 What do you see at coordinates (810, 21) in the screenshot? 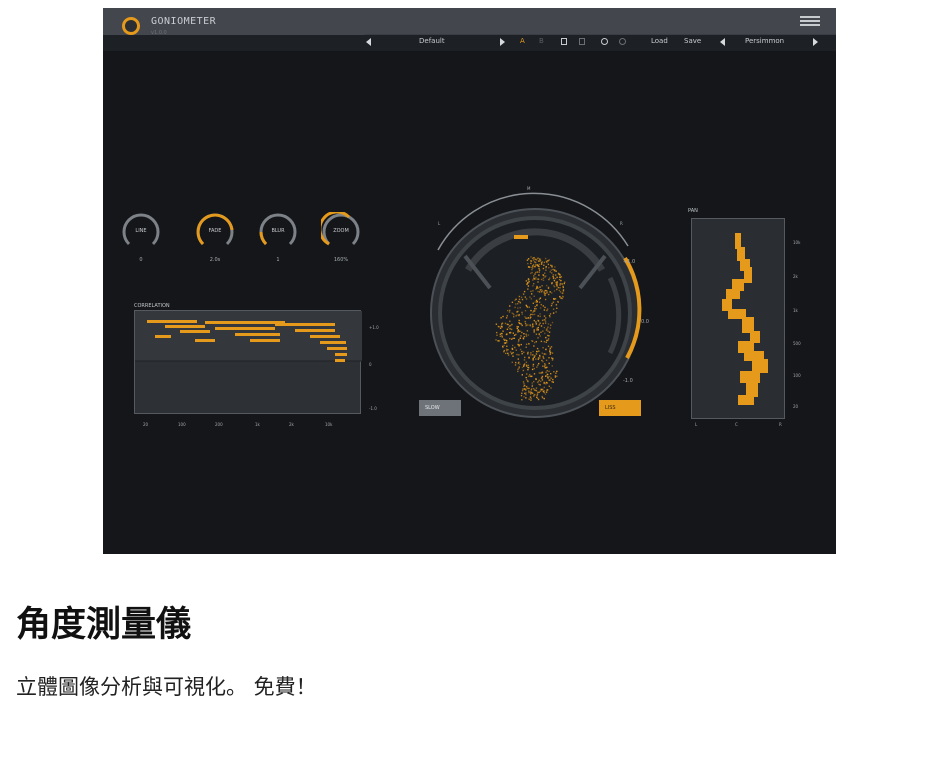
I see `menu-icon` at bounding box center [810, 21].